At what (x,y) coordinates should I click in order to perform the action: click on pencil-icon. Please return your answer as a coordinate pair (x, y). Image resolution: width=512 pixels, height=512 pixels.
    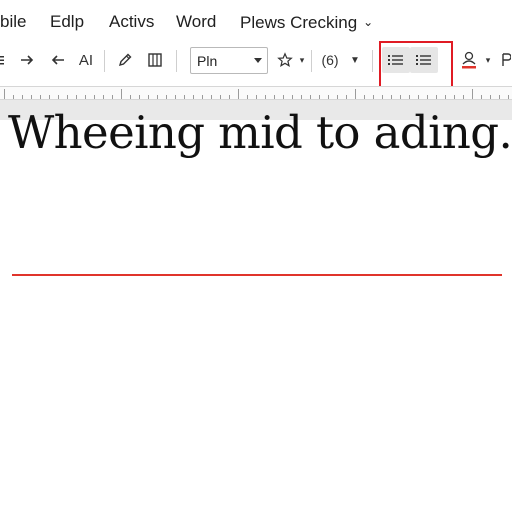
    Looking at the image, I should click on (125, 60).